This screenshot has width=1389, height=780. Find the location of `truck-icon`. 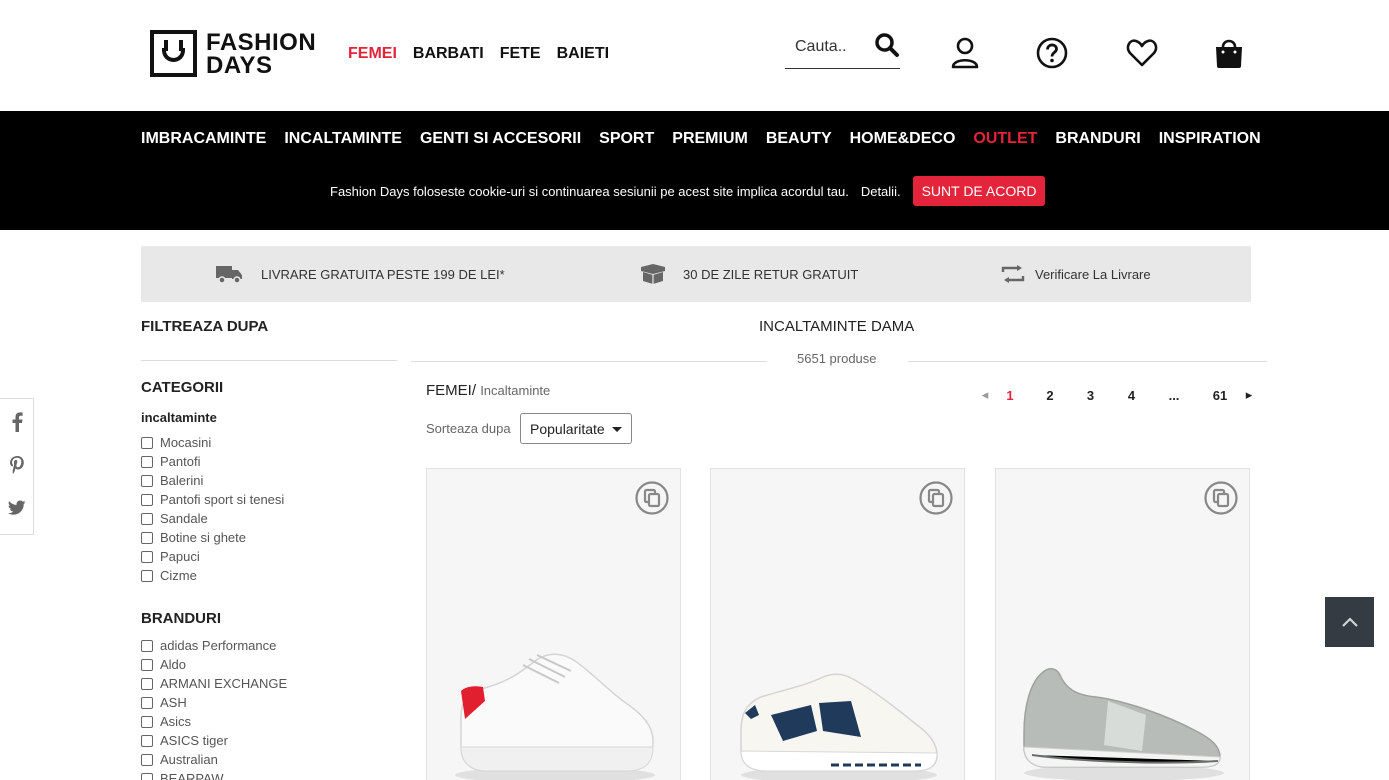

truck-icon is located at coordinates (229, 275).